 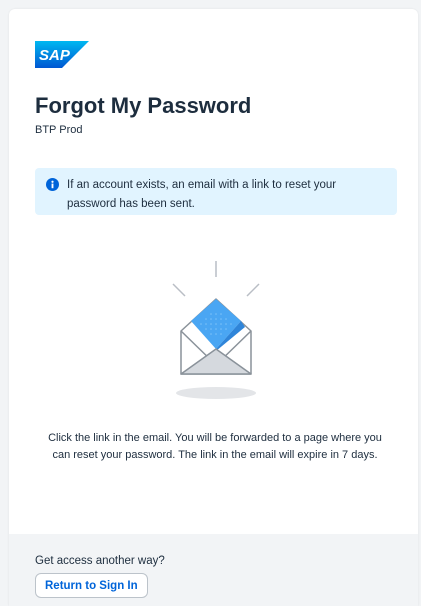 I want to click on sap-logo: SAP, so click(x=62, y=54).